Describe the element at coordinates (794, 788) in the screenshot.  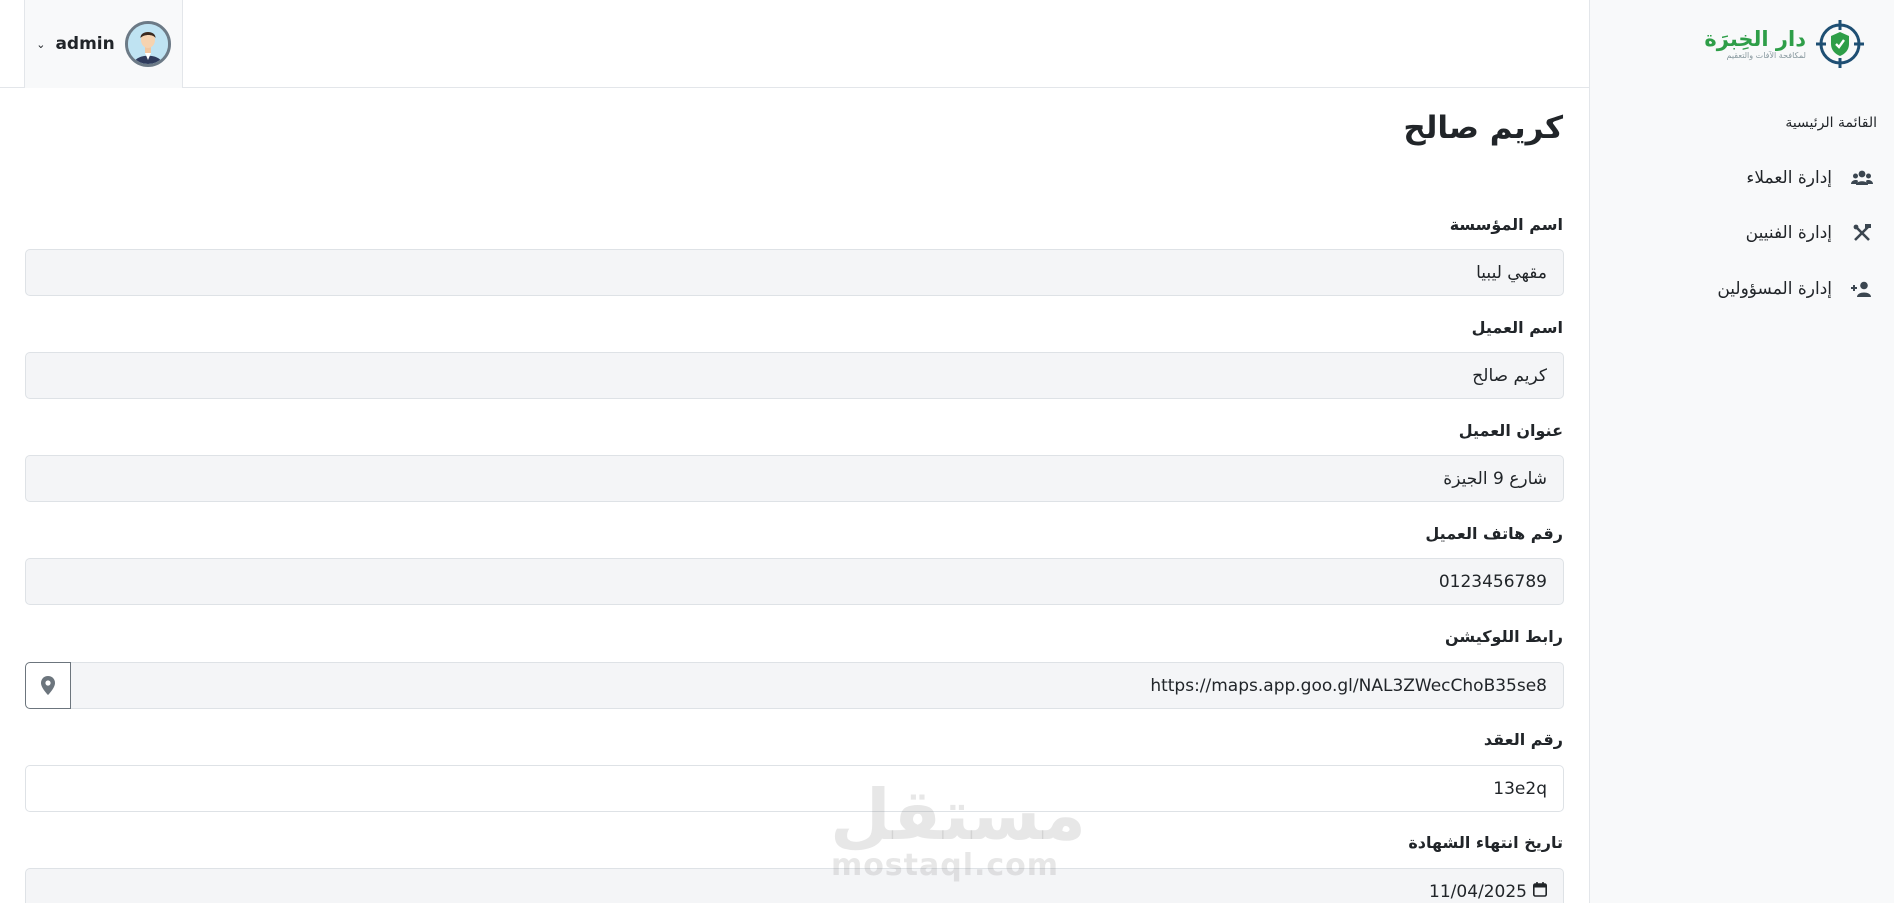
I see `contract-number-field: 13e2q` at that location.